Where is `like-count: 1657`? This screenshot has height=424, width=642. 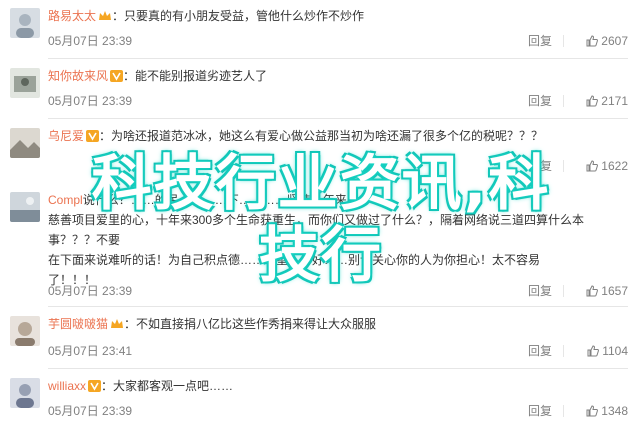
like-count: 1657 is located at coordinates (614, 291).